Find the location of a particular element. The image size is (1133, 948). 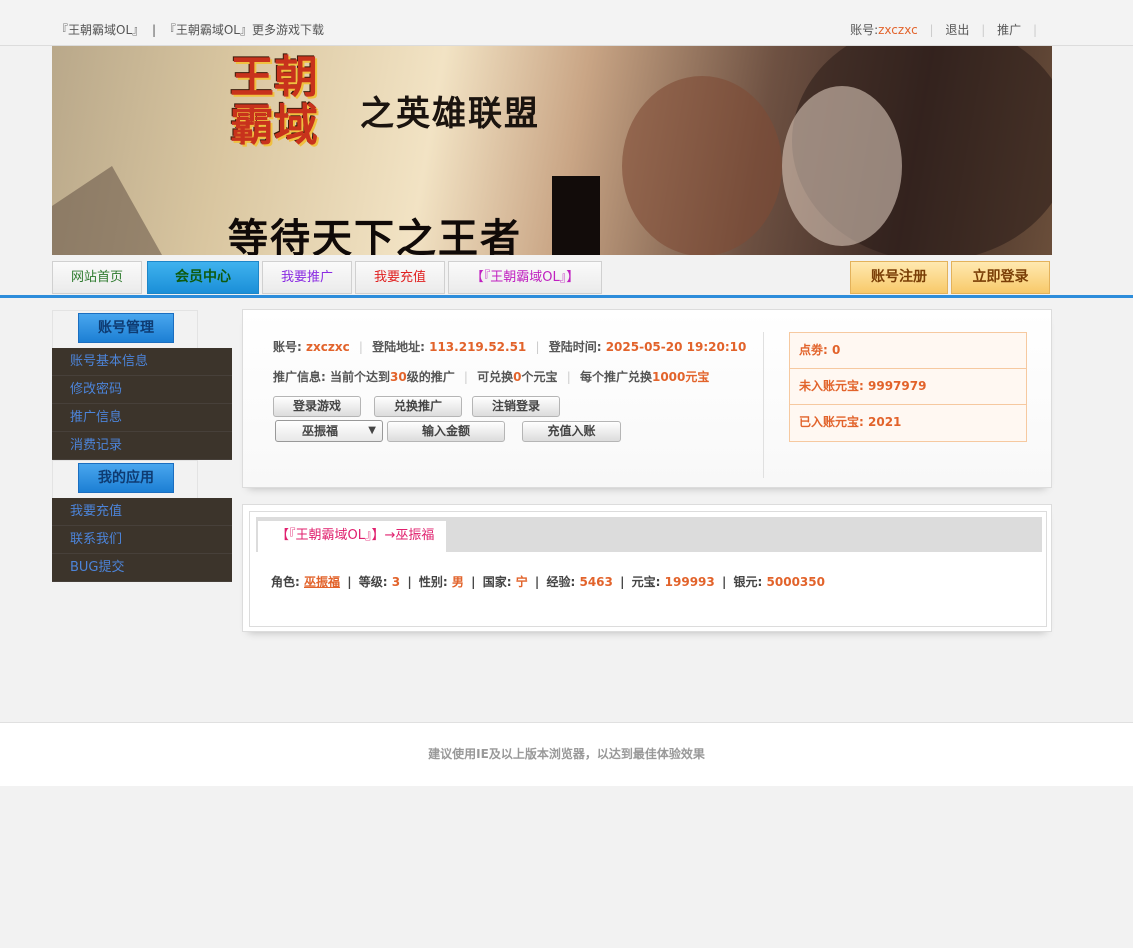

account-value: zxczxc is located at coordinates (328, 347).